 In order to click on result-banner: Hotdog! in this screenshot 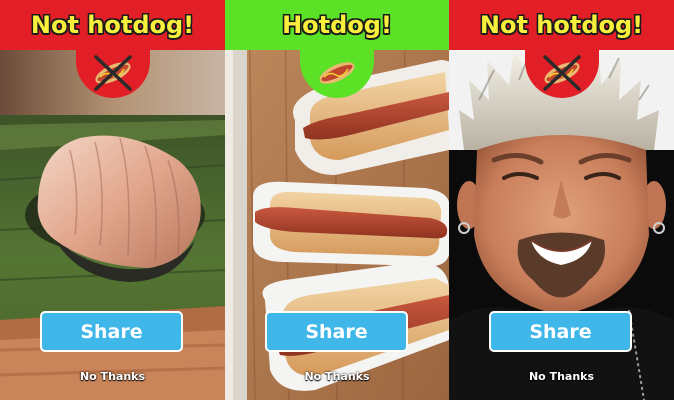, I will do `click(337, 25)`.